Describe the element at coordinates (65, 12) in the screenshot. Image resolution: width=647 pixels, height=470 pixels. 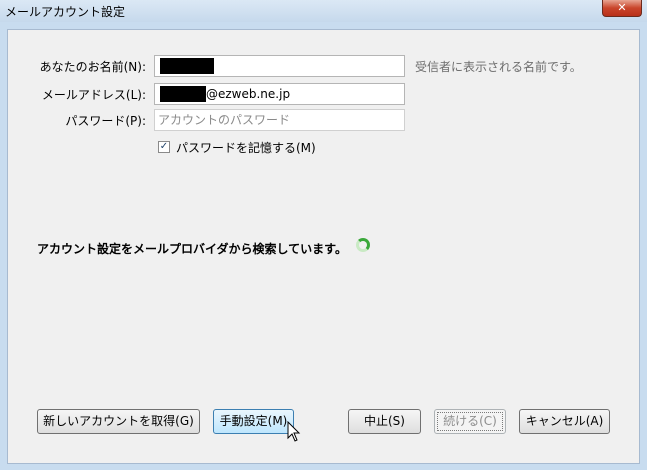
I see `window-title: メールアカウント設定` at that location.